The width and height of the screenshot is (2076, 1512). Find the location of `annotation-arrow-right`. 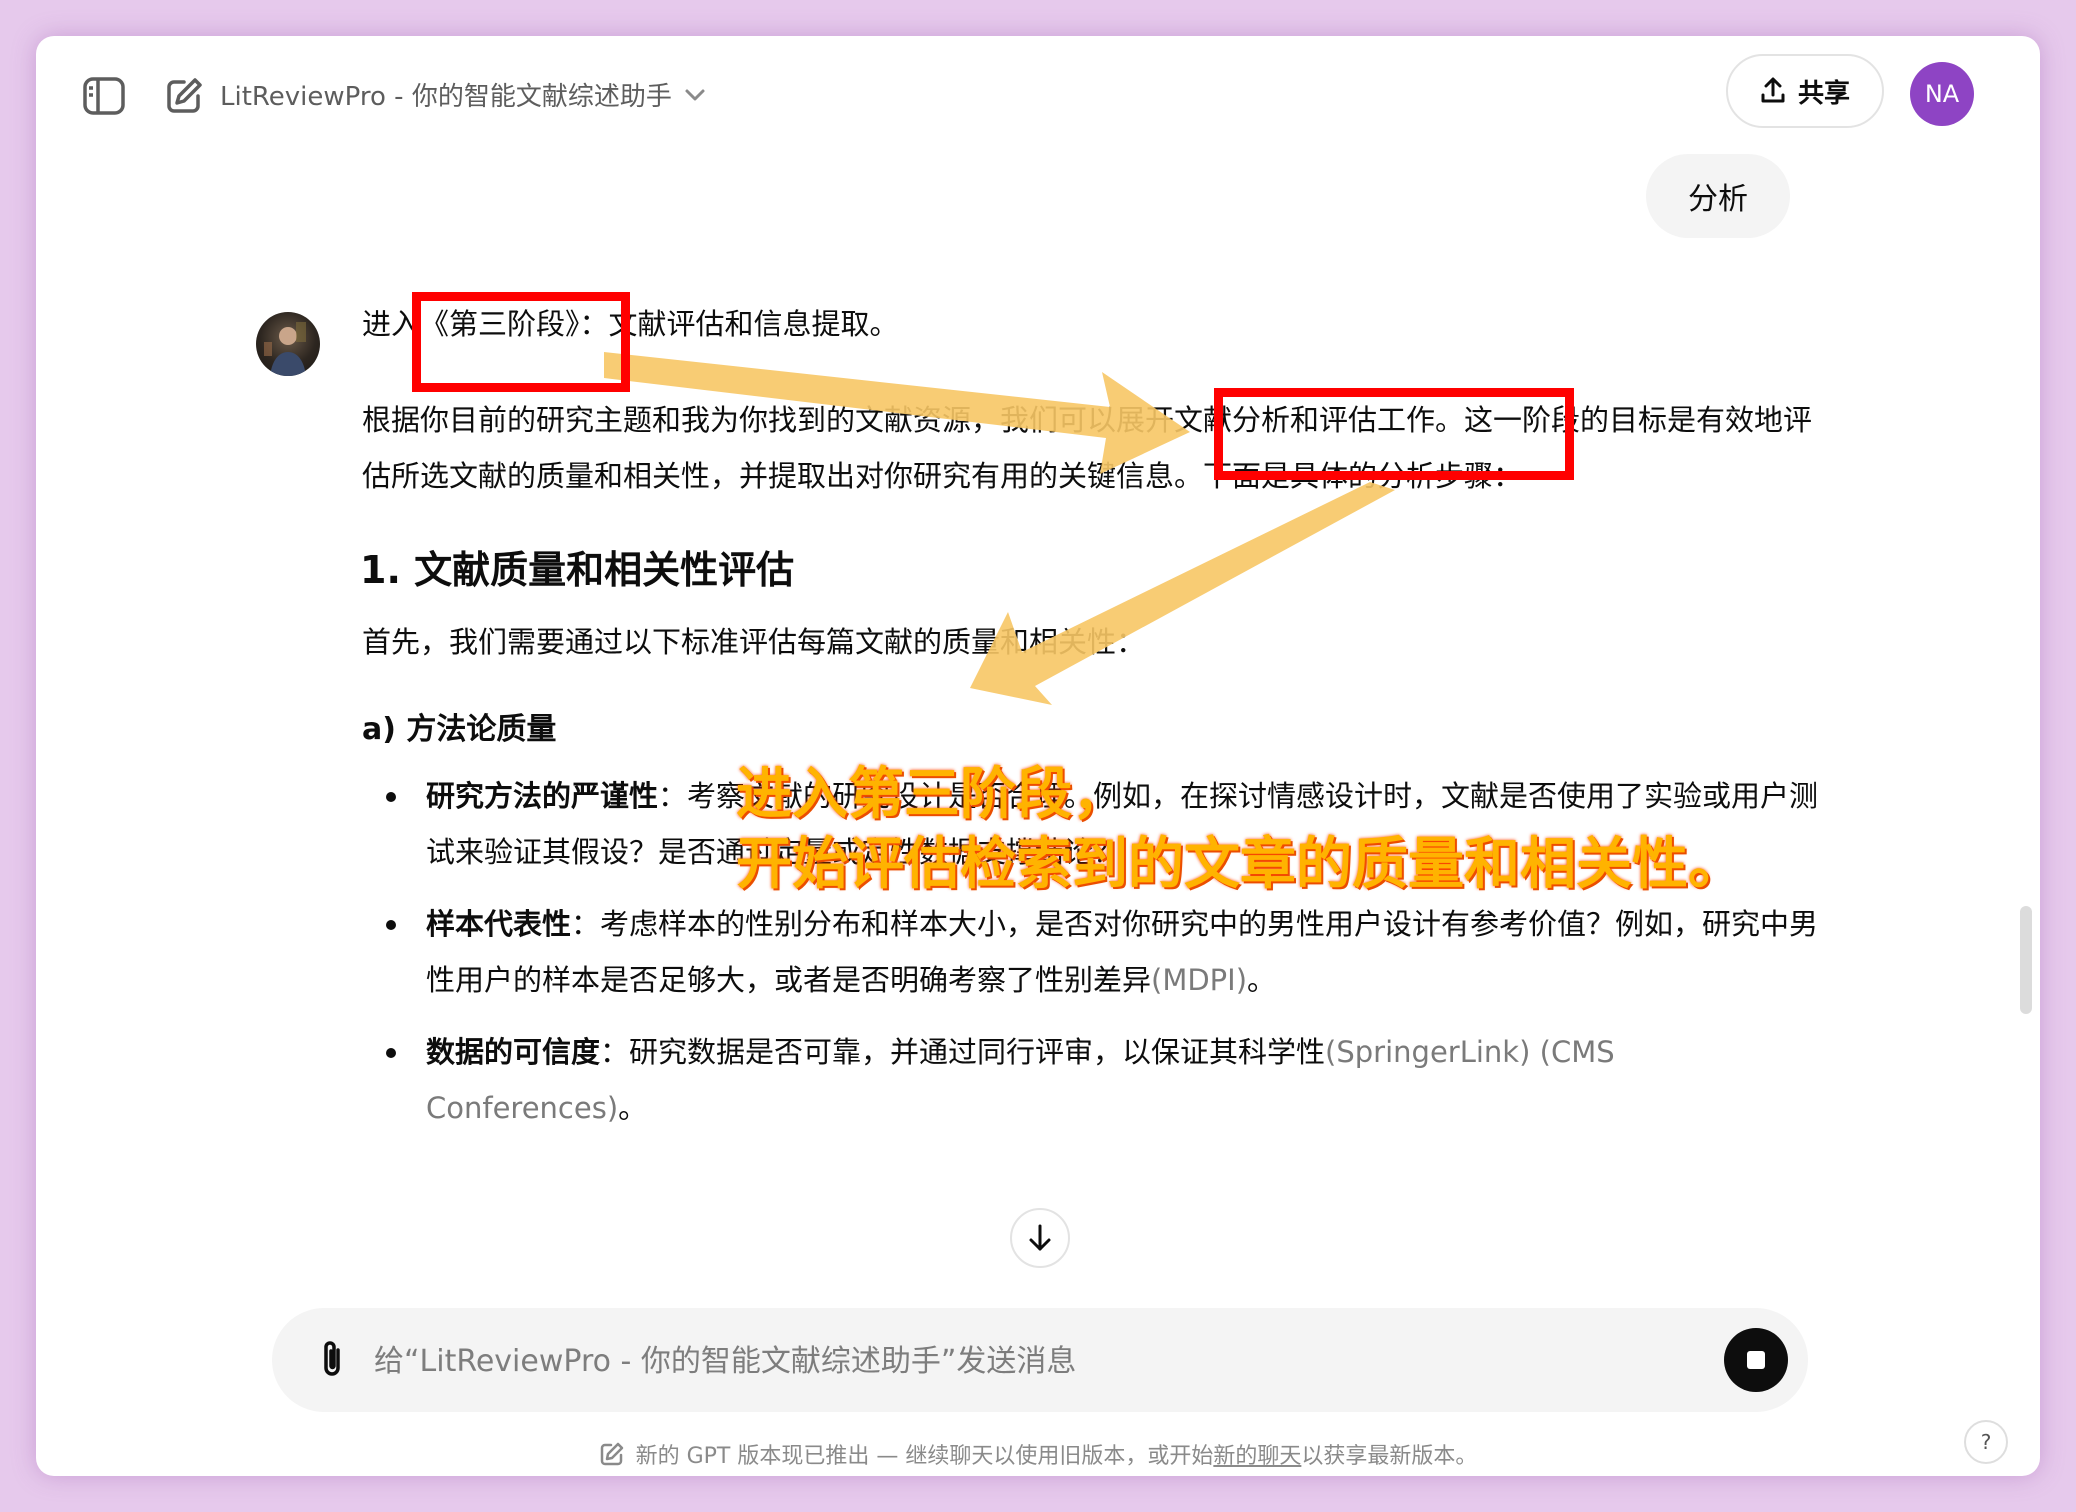

annotation-arrow-right is located at coordinates (897, 413).